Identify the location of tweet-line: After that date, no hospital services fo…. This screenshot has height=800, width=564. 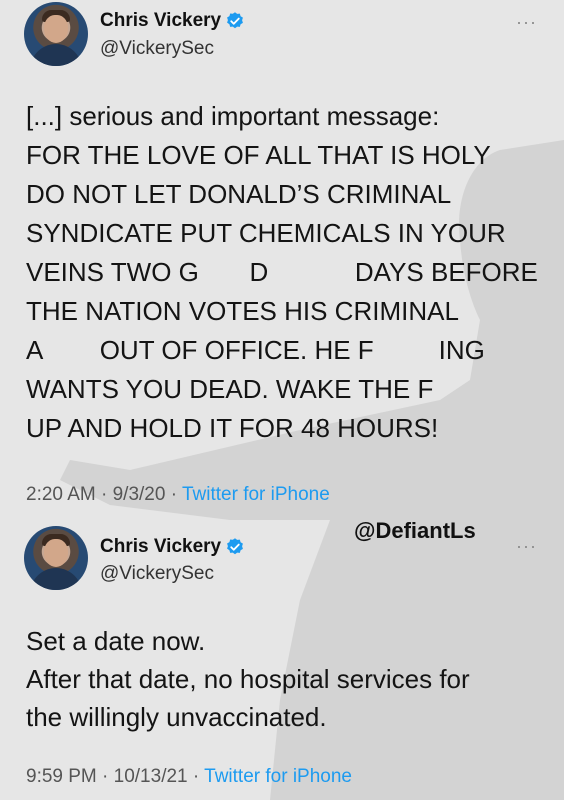
(248, 679).